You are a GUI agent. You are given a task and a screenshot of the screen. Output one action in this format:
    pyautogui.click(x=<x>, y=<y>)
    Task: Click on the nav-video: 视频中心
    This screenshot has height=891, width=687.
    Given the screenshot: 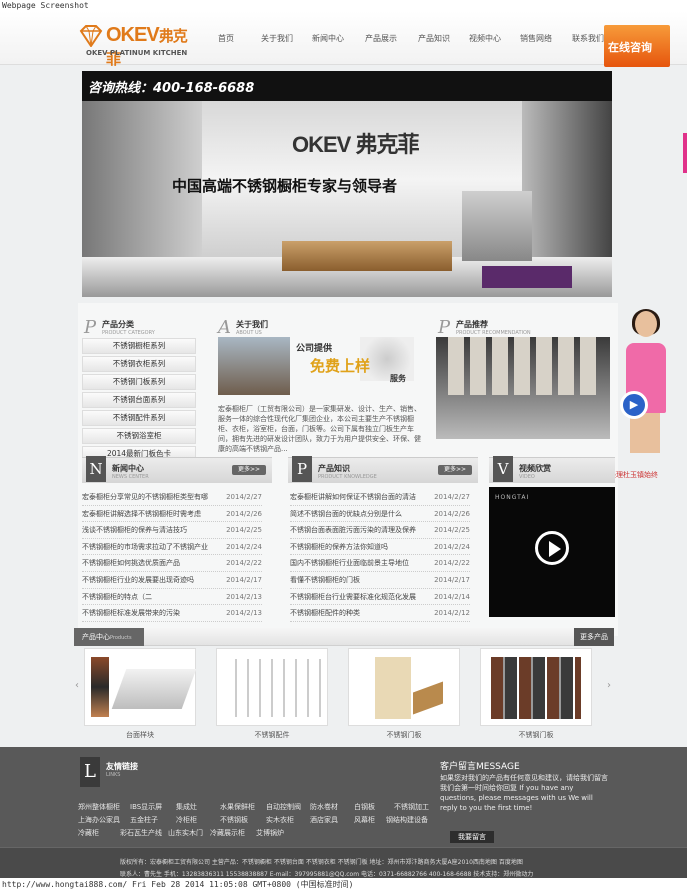 What is the action you would take?
    pyautogui.click(x=485, y=38)
    